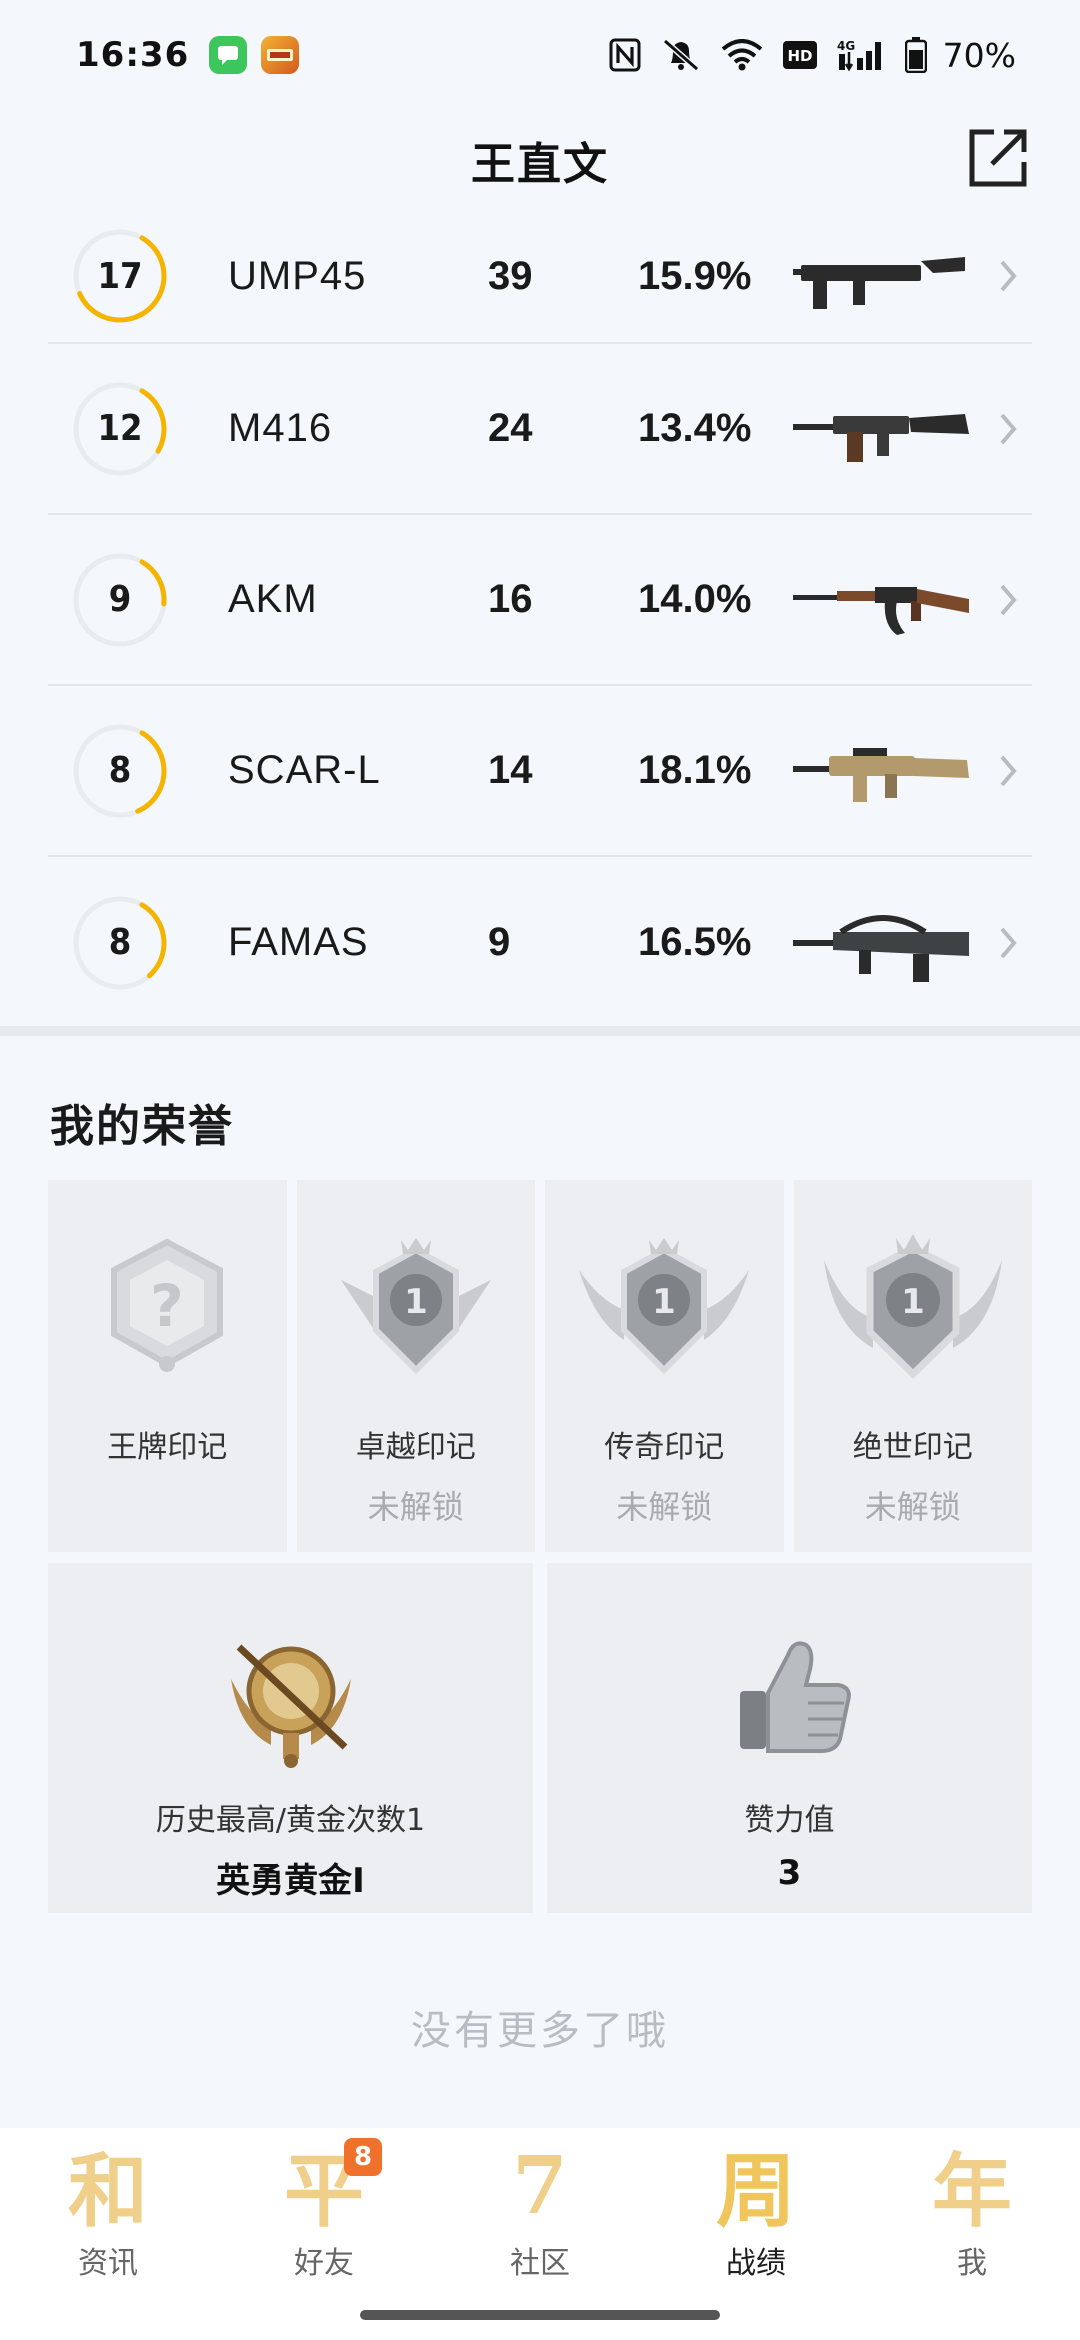 This screenshot has width=1080, height=2340. Describe the element at coordinates (540, 429) in the screenshot. I see `weapon-row: 12 M416 24 13.4%` at that location.